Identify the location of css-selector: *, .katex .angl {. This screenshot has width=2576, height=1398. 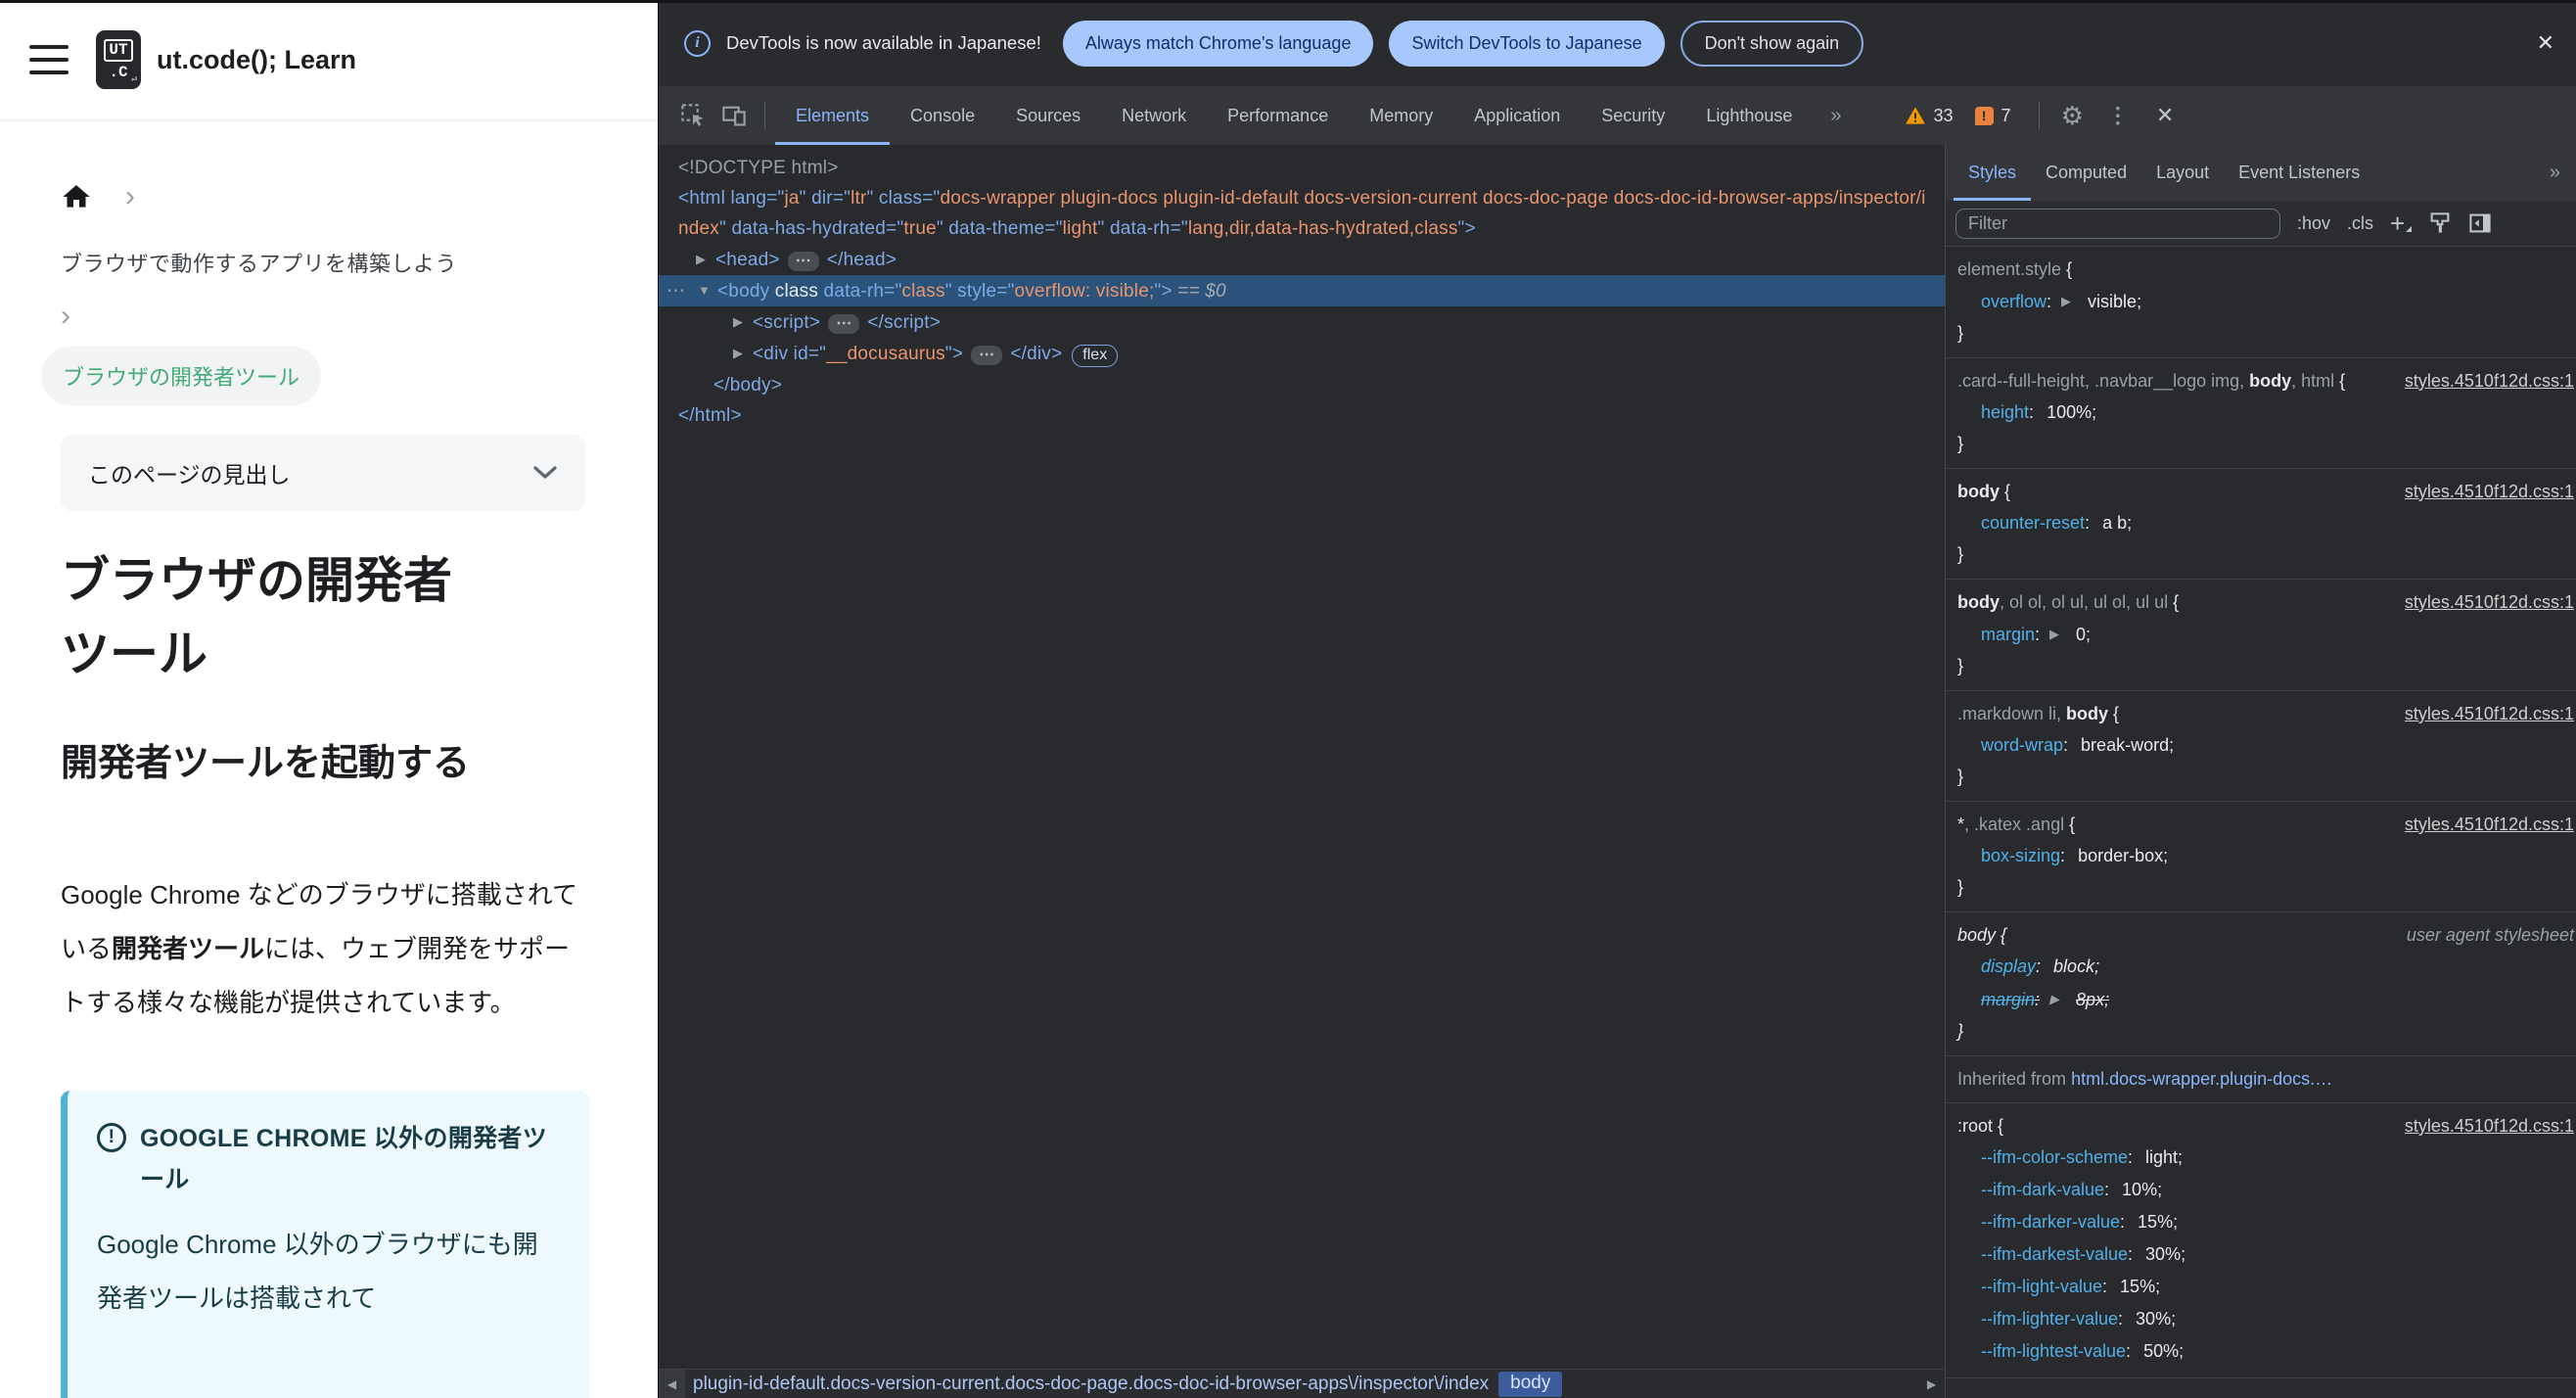
(2177, 824).